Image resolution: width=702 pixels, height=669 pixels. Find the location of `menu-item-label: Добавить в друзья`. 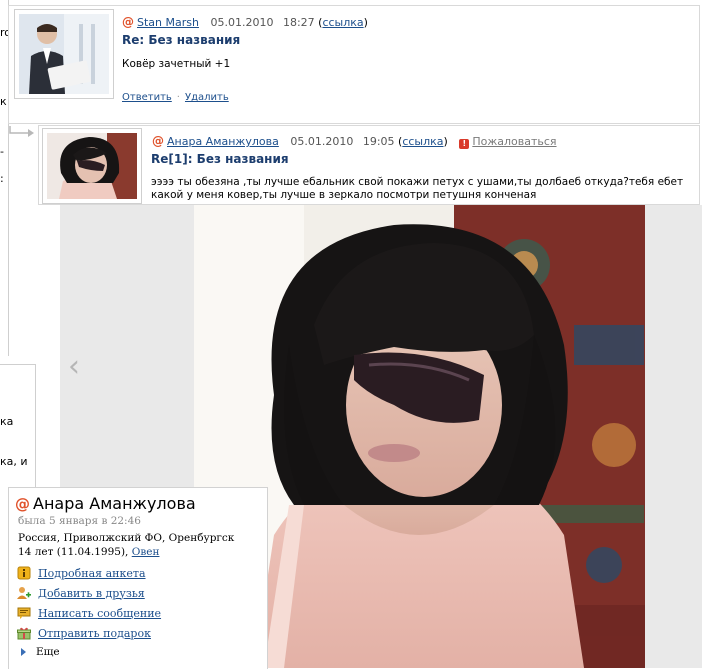

menu-item-label: Добавить в друзья is located at coordinates (91, 593).